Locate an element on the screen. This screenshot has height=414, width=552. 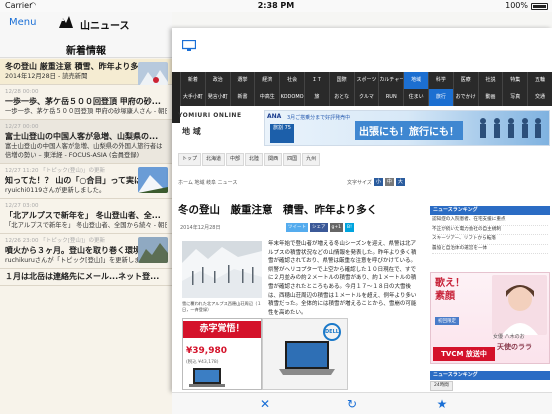
ad-cosmetics: 歌え！ 素顔 初回限定 女優 八木のお 天使のララ TVCM 放送中 is located at coordinates (490, 318).